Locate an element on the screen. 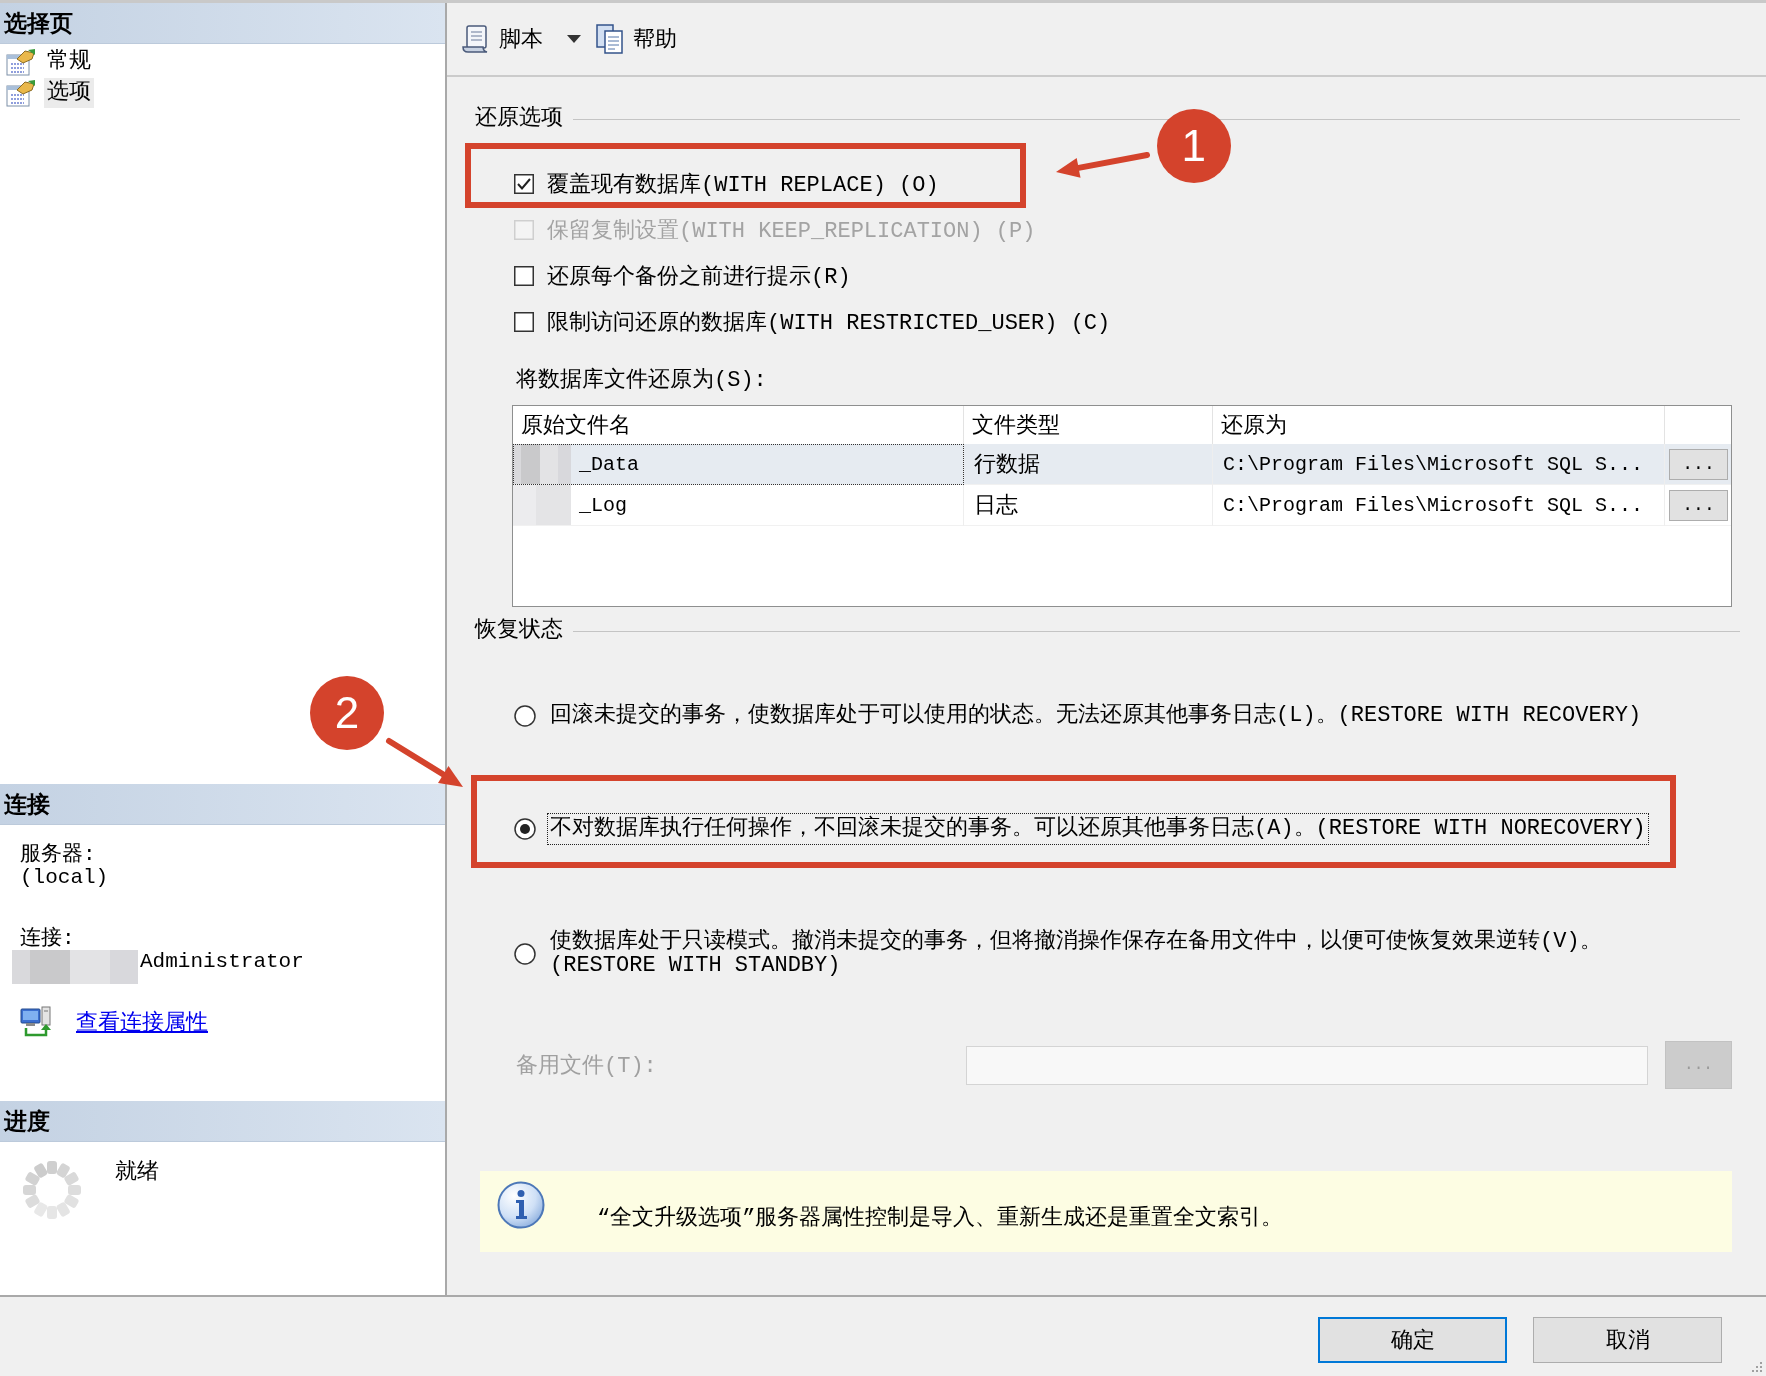  group-title: 还原选项 is located at coordinates (519, 119).